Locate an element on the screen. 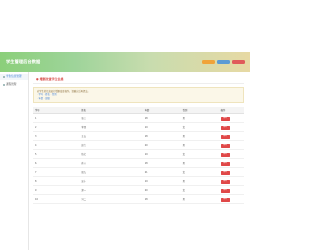  notice-link-2: · 年龄 · 班级 is located at coordinates (138, 98).